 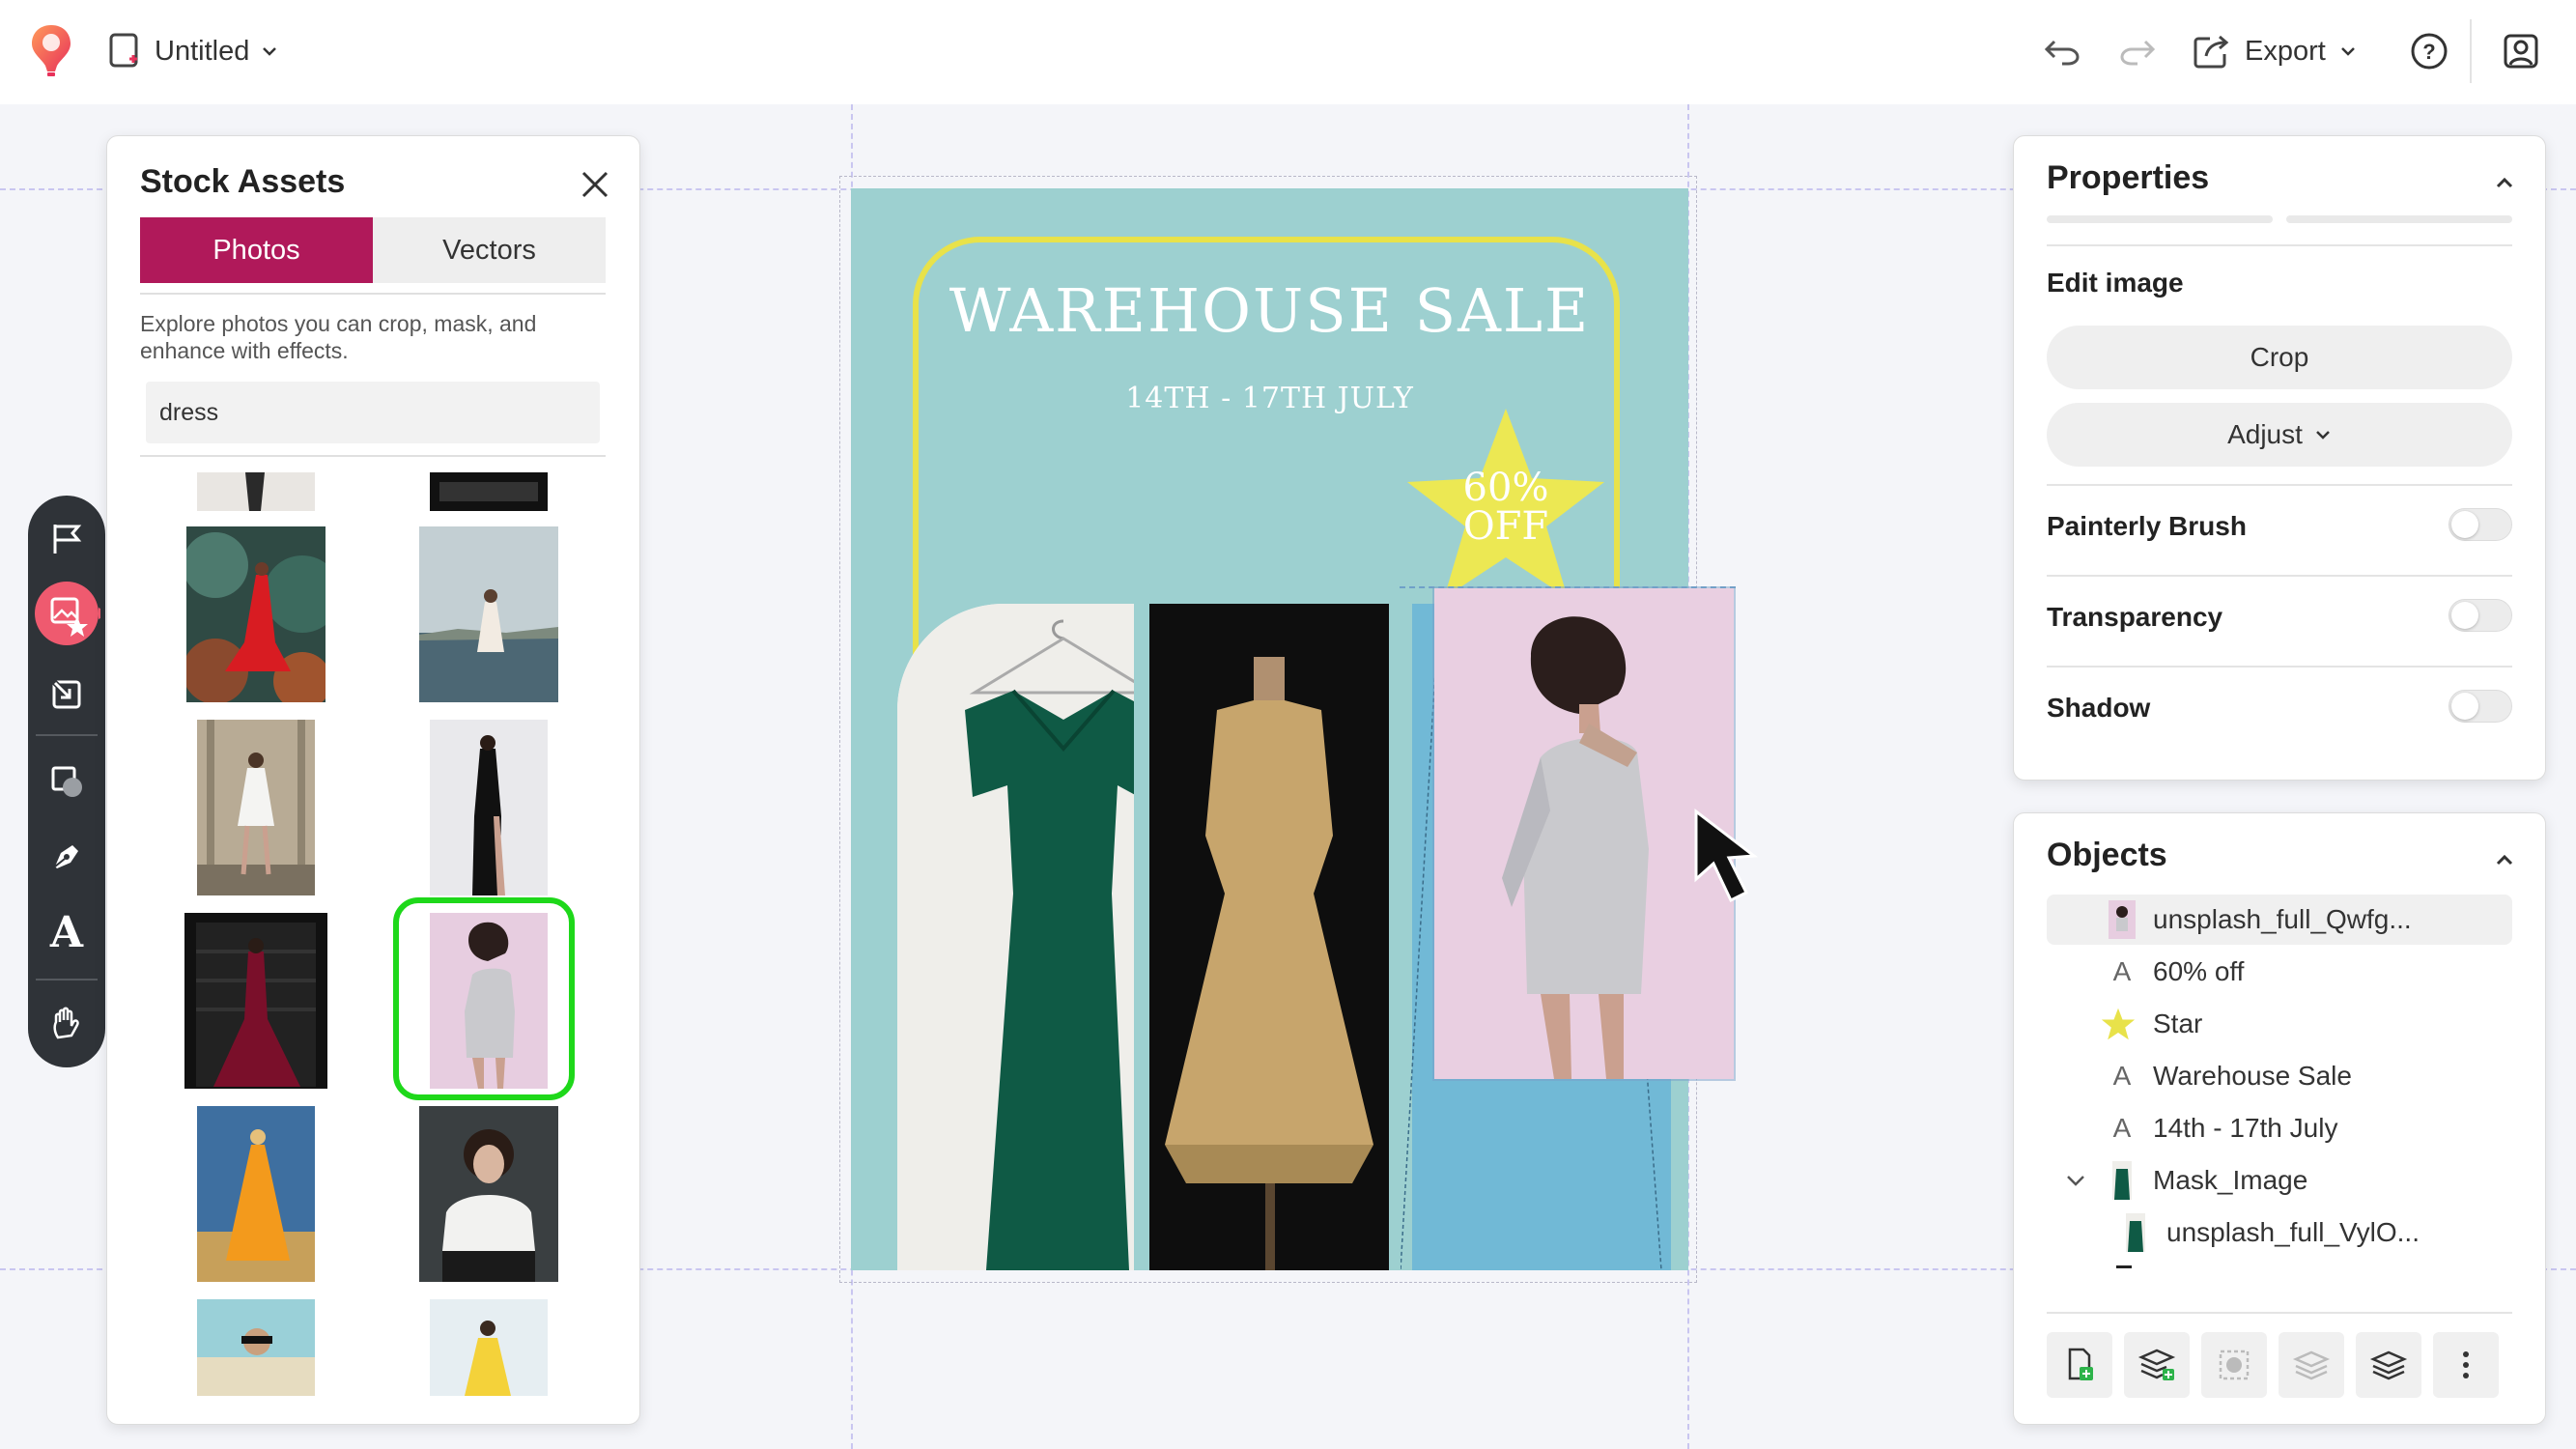 What do you see at coordinates (2279, 1024) in the screenshot?
I see `object-row: Star` at bounding box center [2279, 1024].